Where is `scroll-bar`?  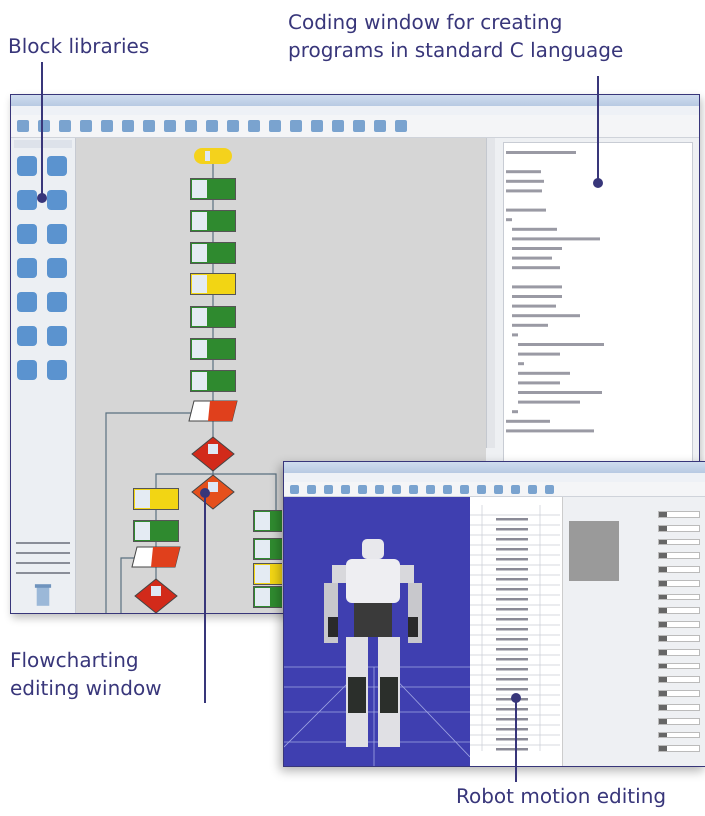 scroll-bar is located at coordinates (490, 293).